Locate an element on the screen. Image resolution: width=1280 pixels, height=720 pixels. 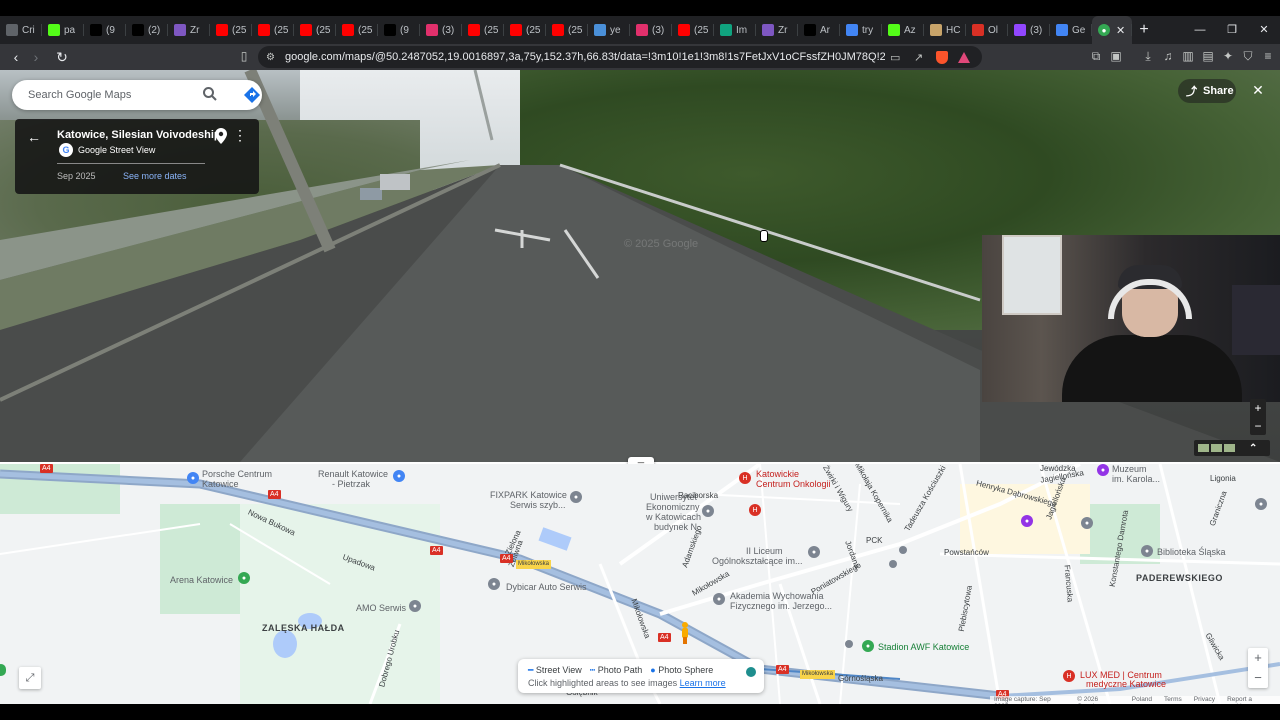
map-label: Ekonomiczny is located at coordinates (673, 507).